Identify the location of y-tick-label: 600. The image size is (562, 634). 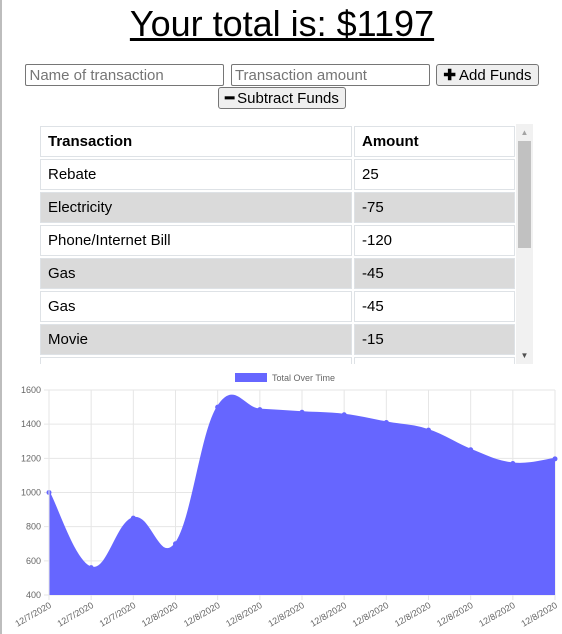
(33, 561).